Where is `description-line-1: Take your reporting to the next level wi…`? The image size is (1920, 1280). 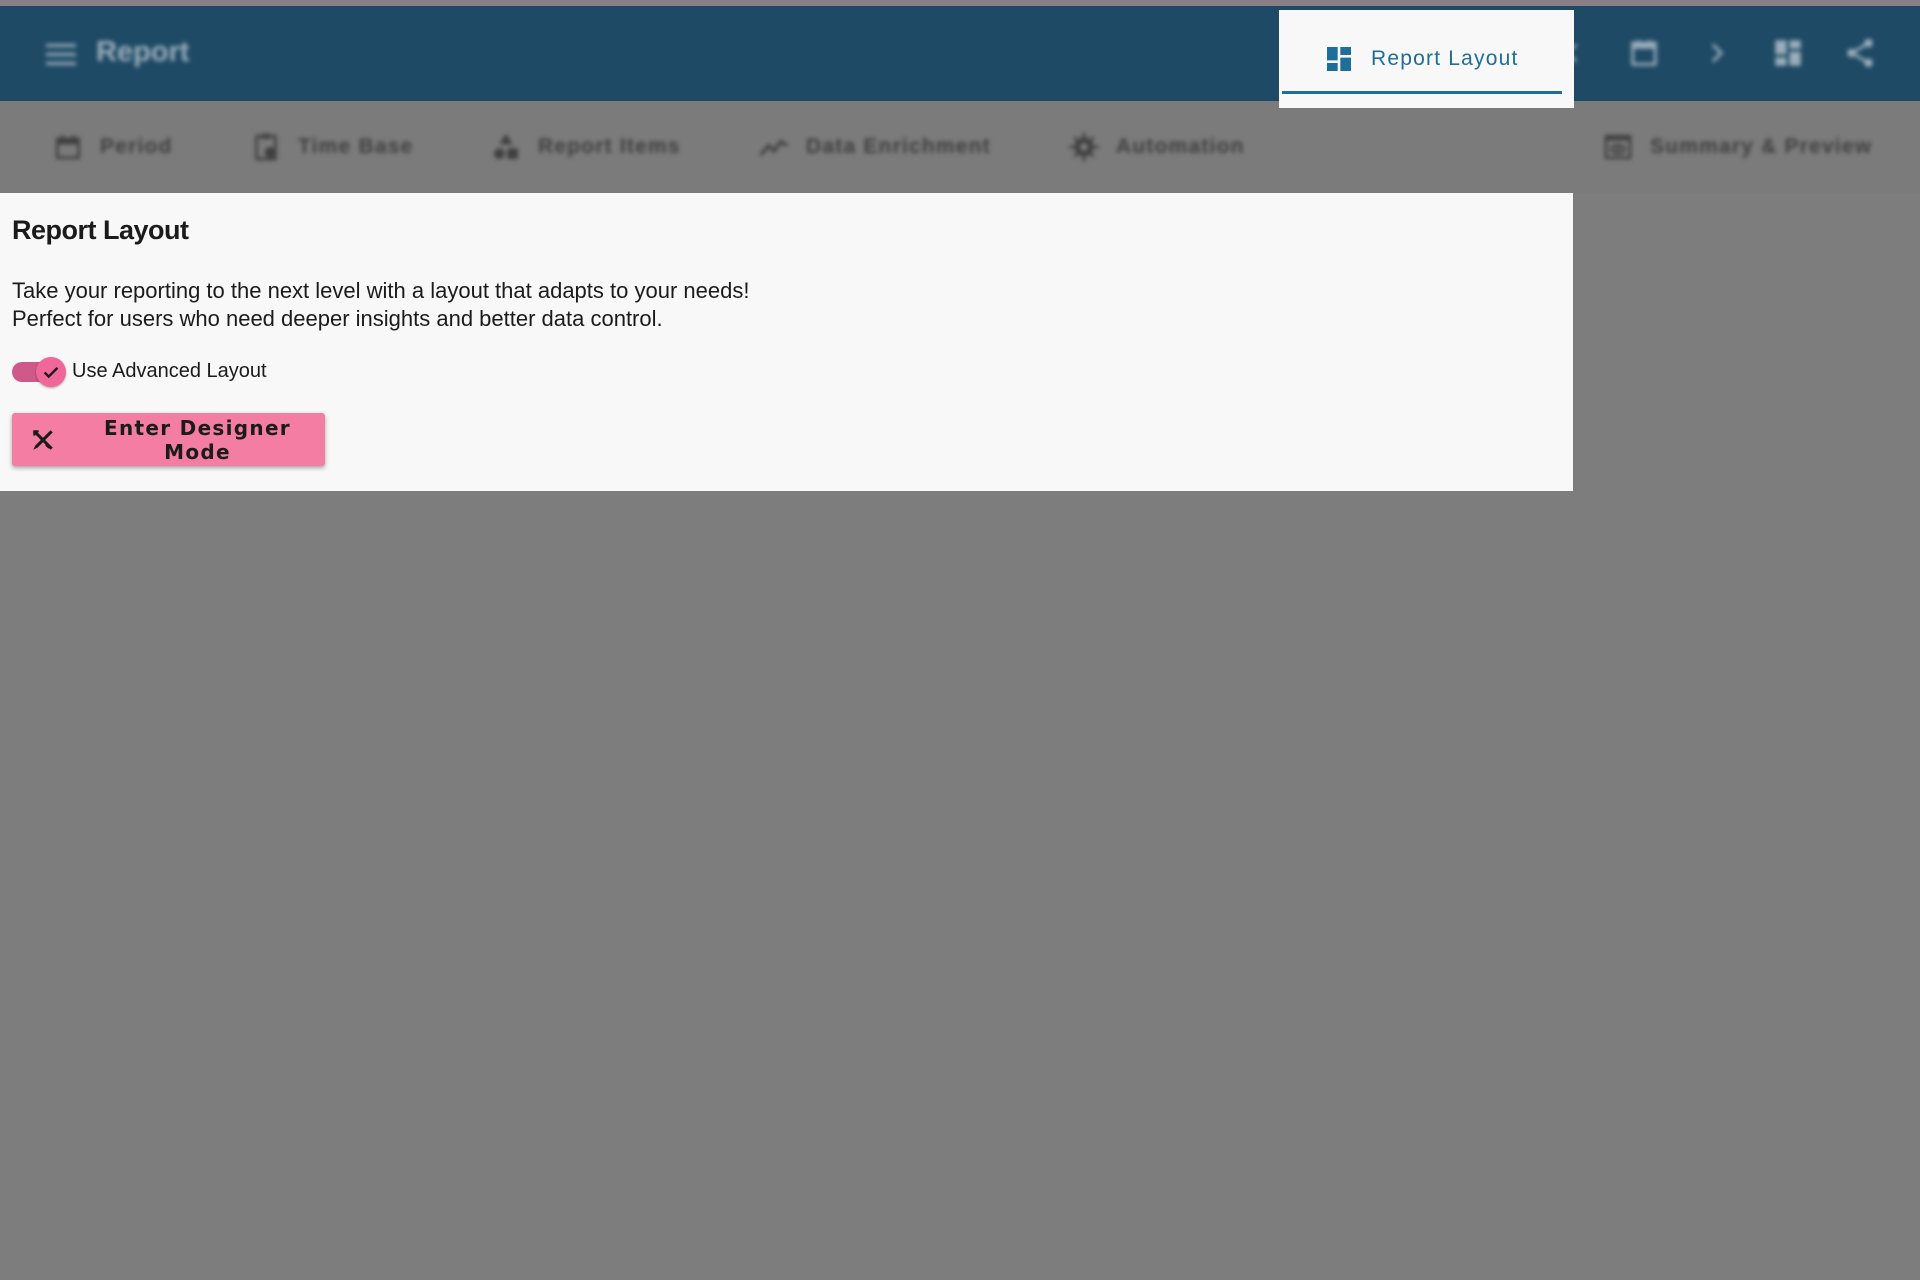
description-line-1: Take your reporting to the next level wi… is located at coordinates (381, 290).